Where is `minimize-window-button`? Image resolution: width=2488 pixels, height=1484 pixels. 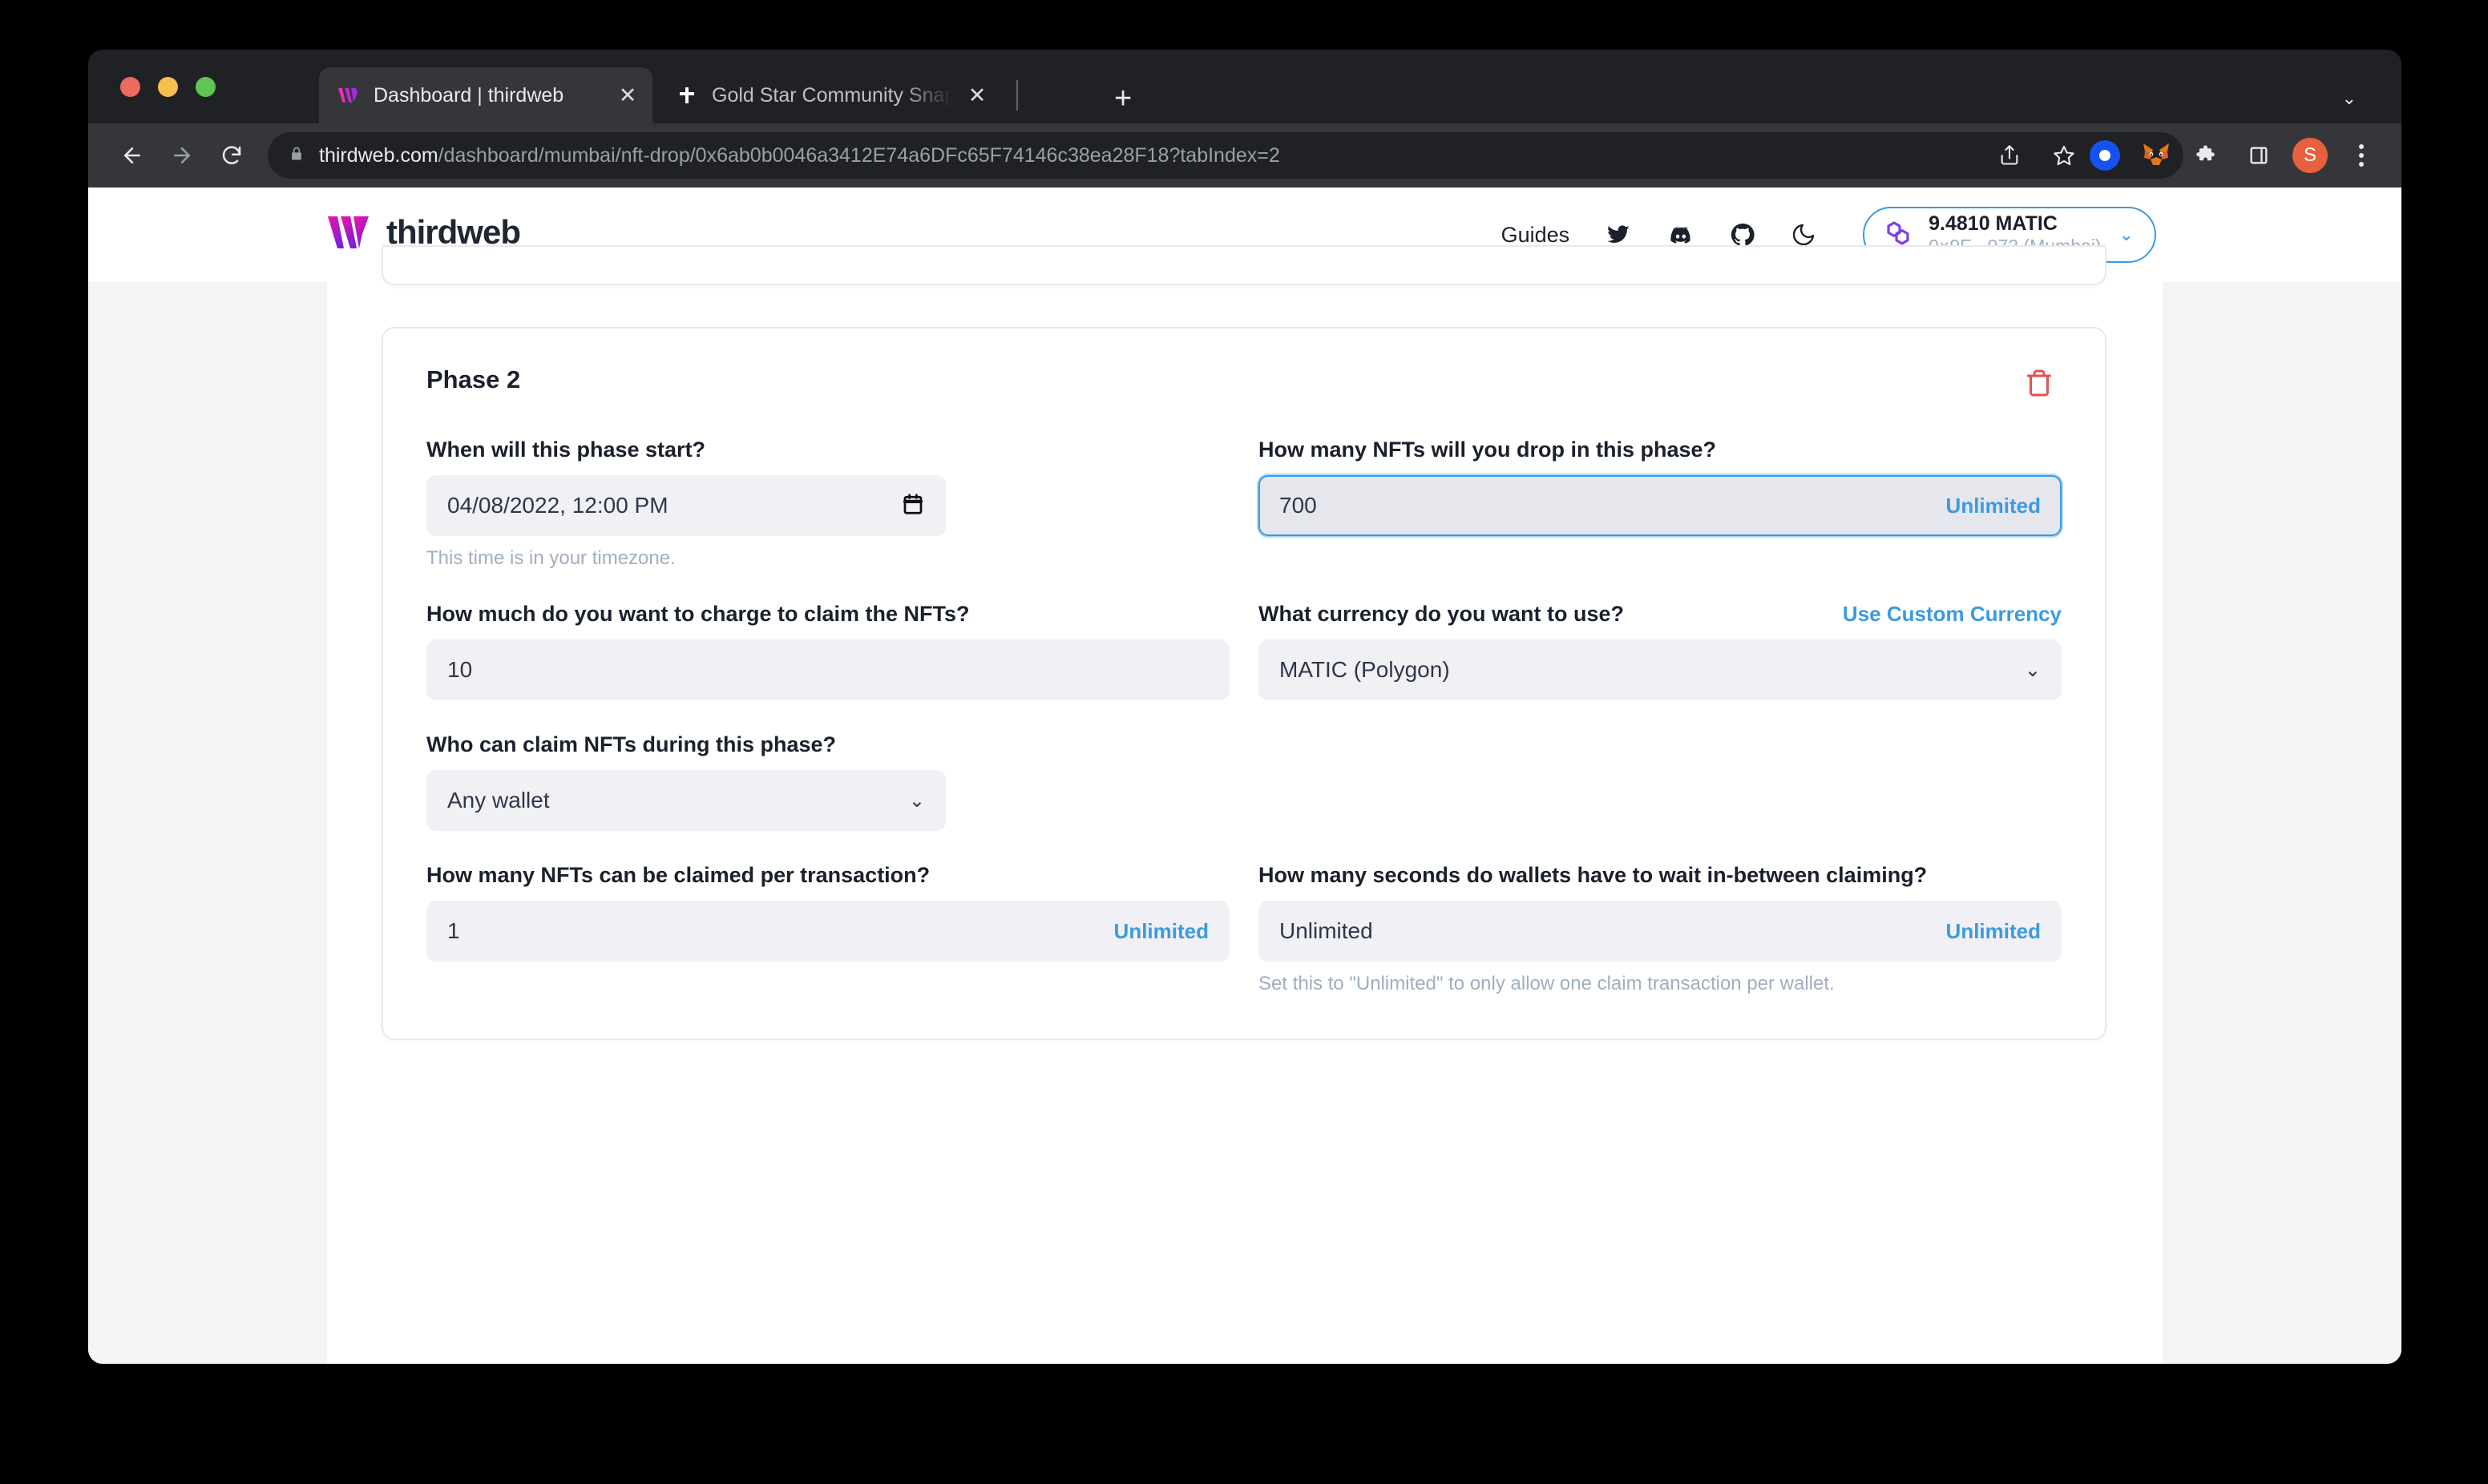 minimize-window-button is located at coordinates (168, 87).